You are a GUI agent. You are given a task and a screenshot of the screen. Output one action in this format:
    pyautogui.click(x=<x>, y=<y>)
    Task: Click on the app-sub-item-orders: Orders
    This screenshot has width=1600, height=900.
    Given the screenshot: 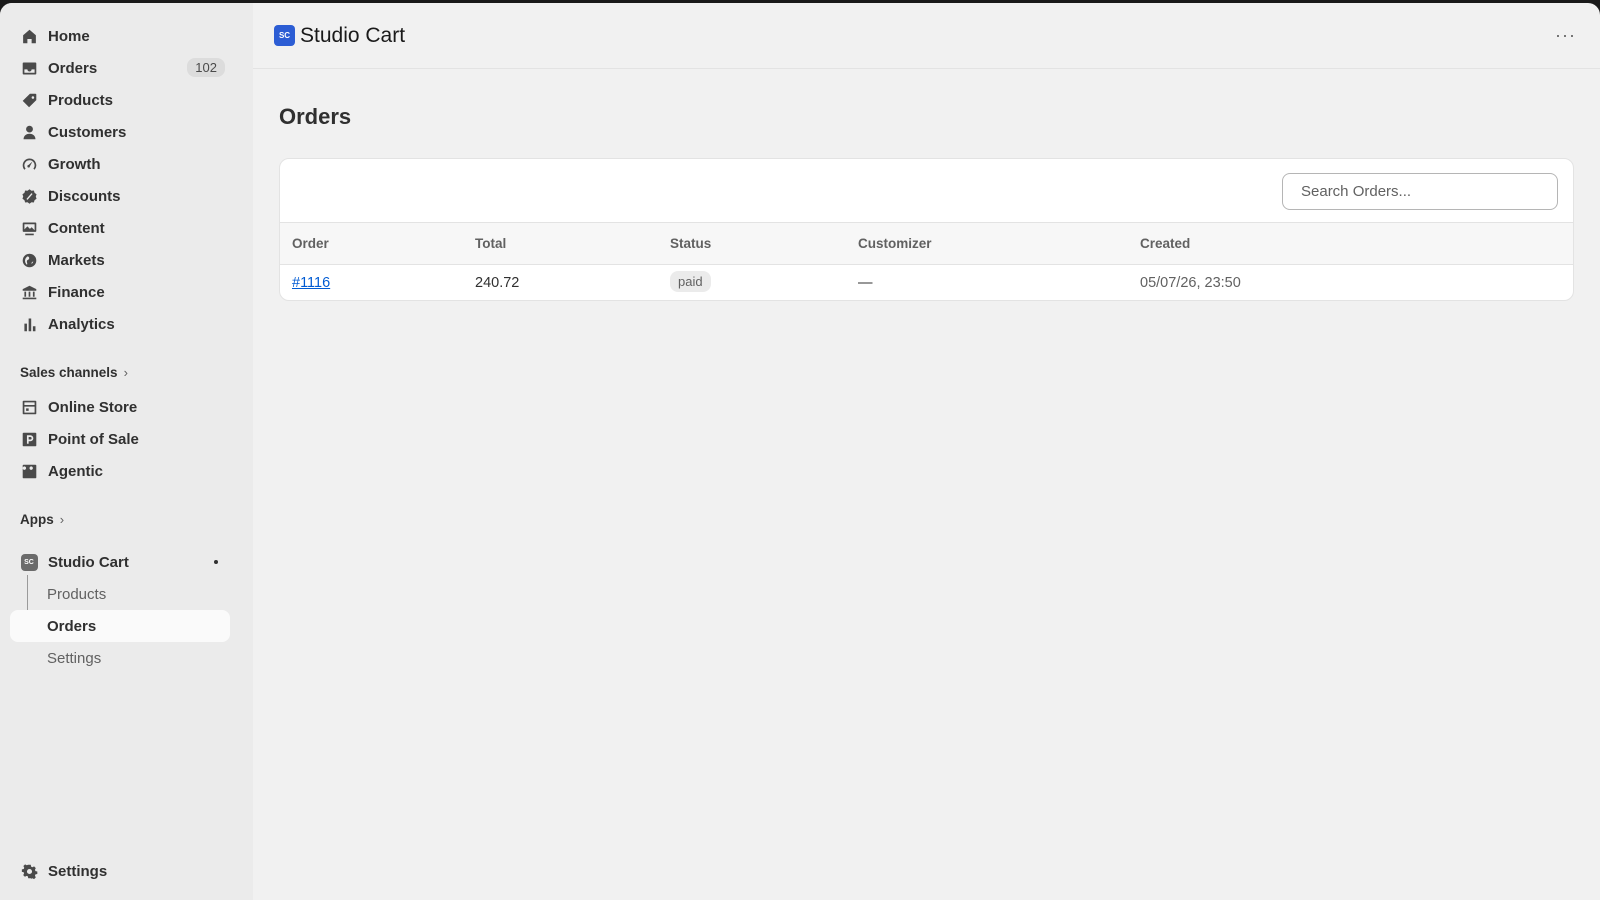 What is the action you would take?
    pyautogui.click(x=120, y=626)
    